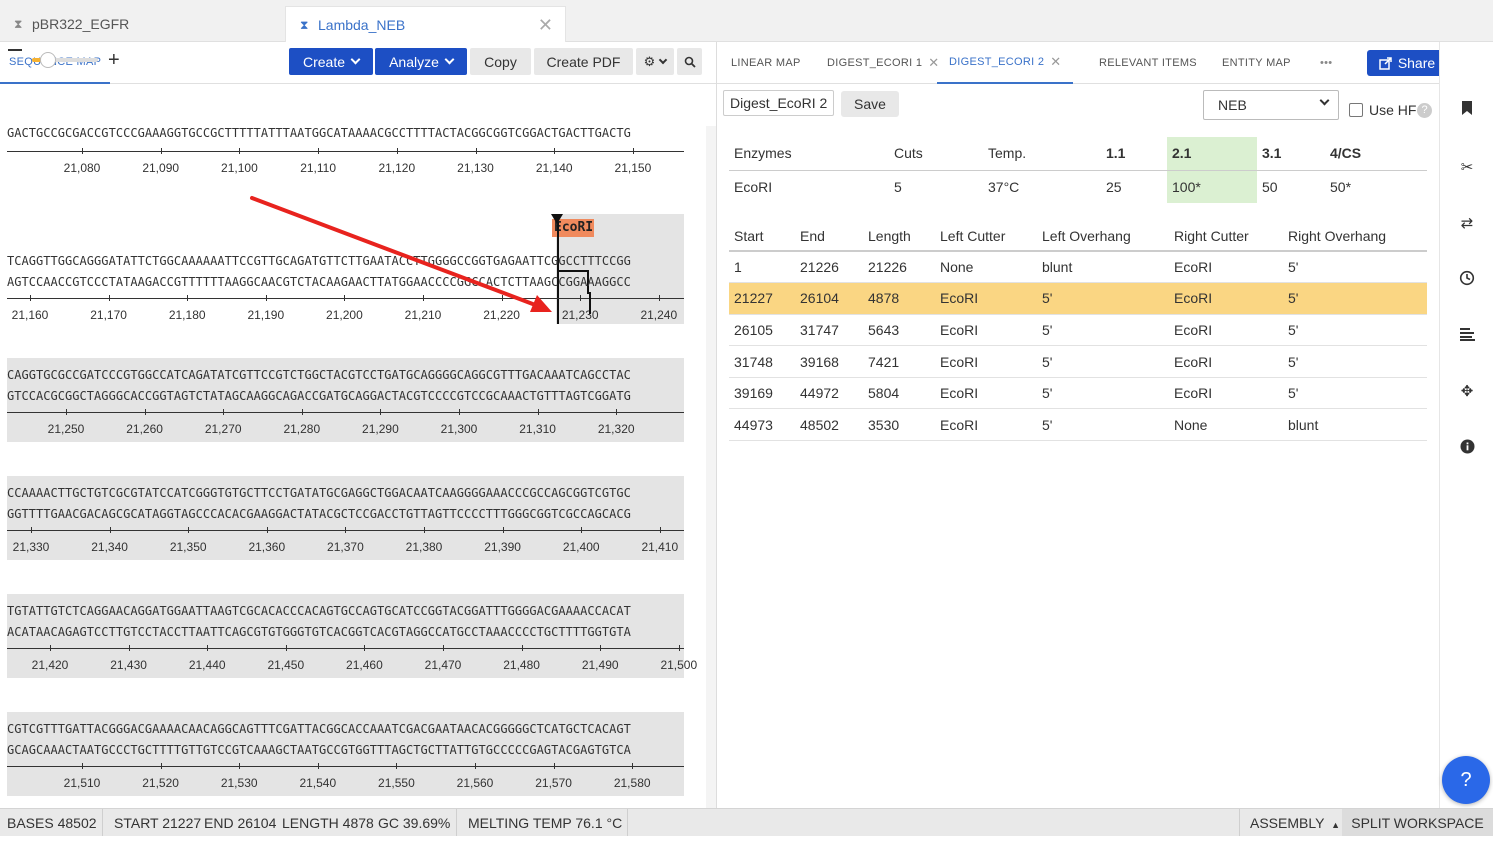 The width and height of the screenshot is (1493, 842). I want to click on digest-name-field, so click(778, 103).